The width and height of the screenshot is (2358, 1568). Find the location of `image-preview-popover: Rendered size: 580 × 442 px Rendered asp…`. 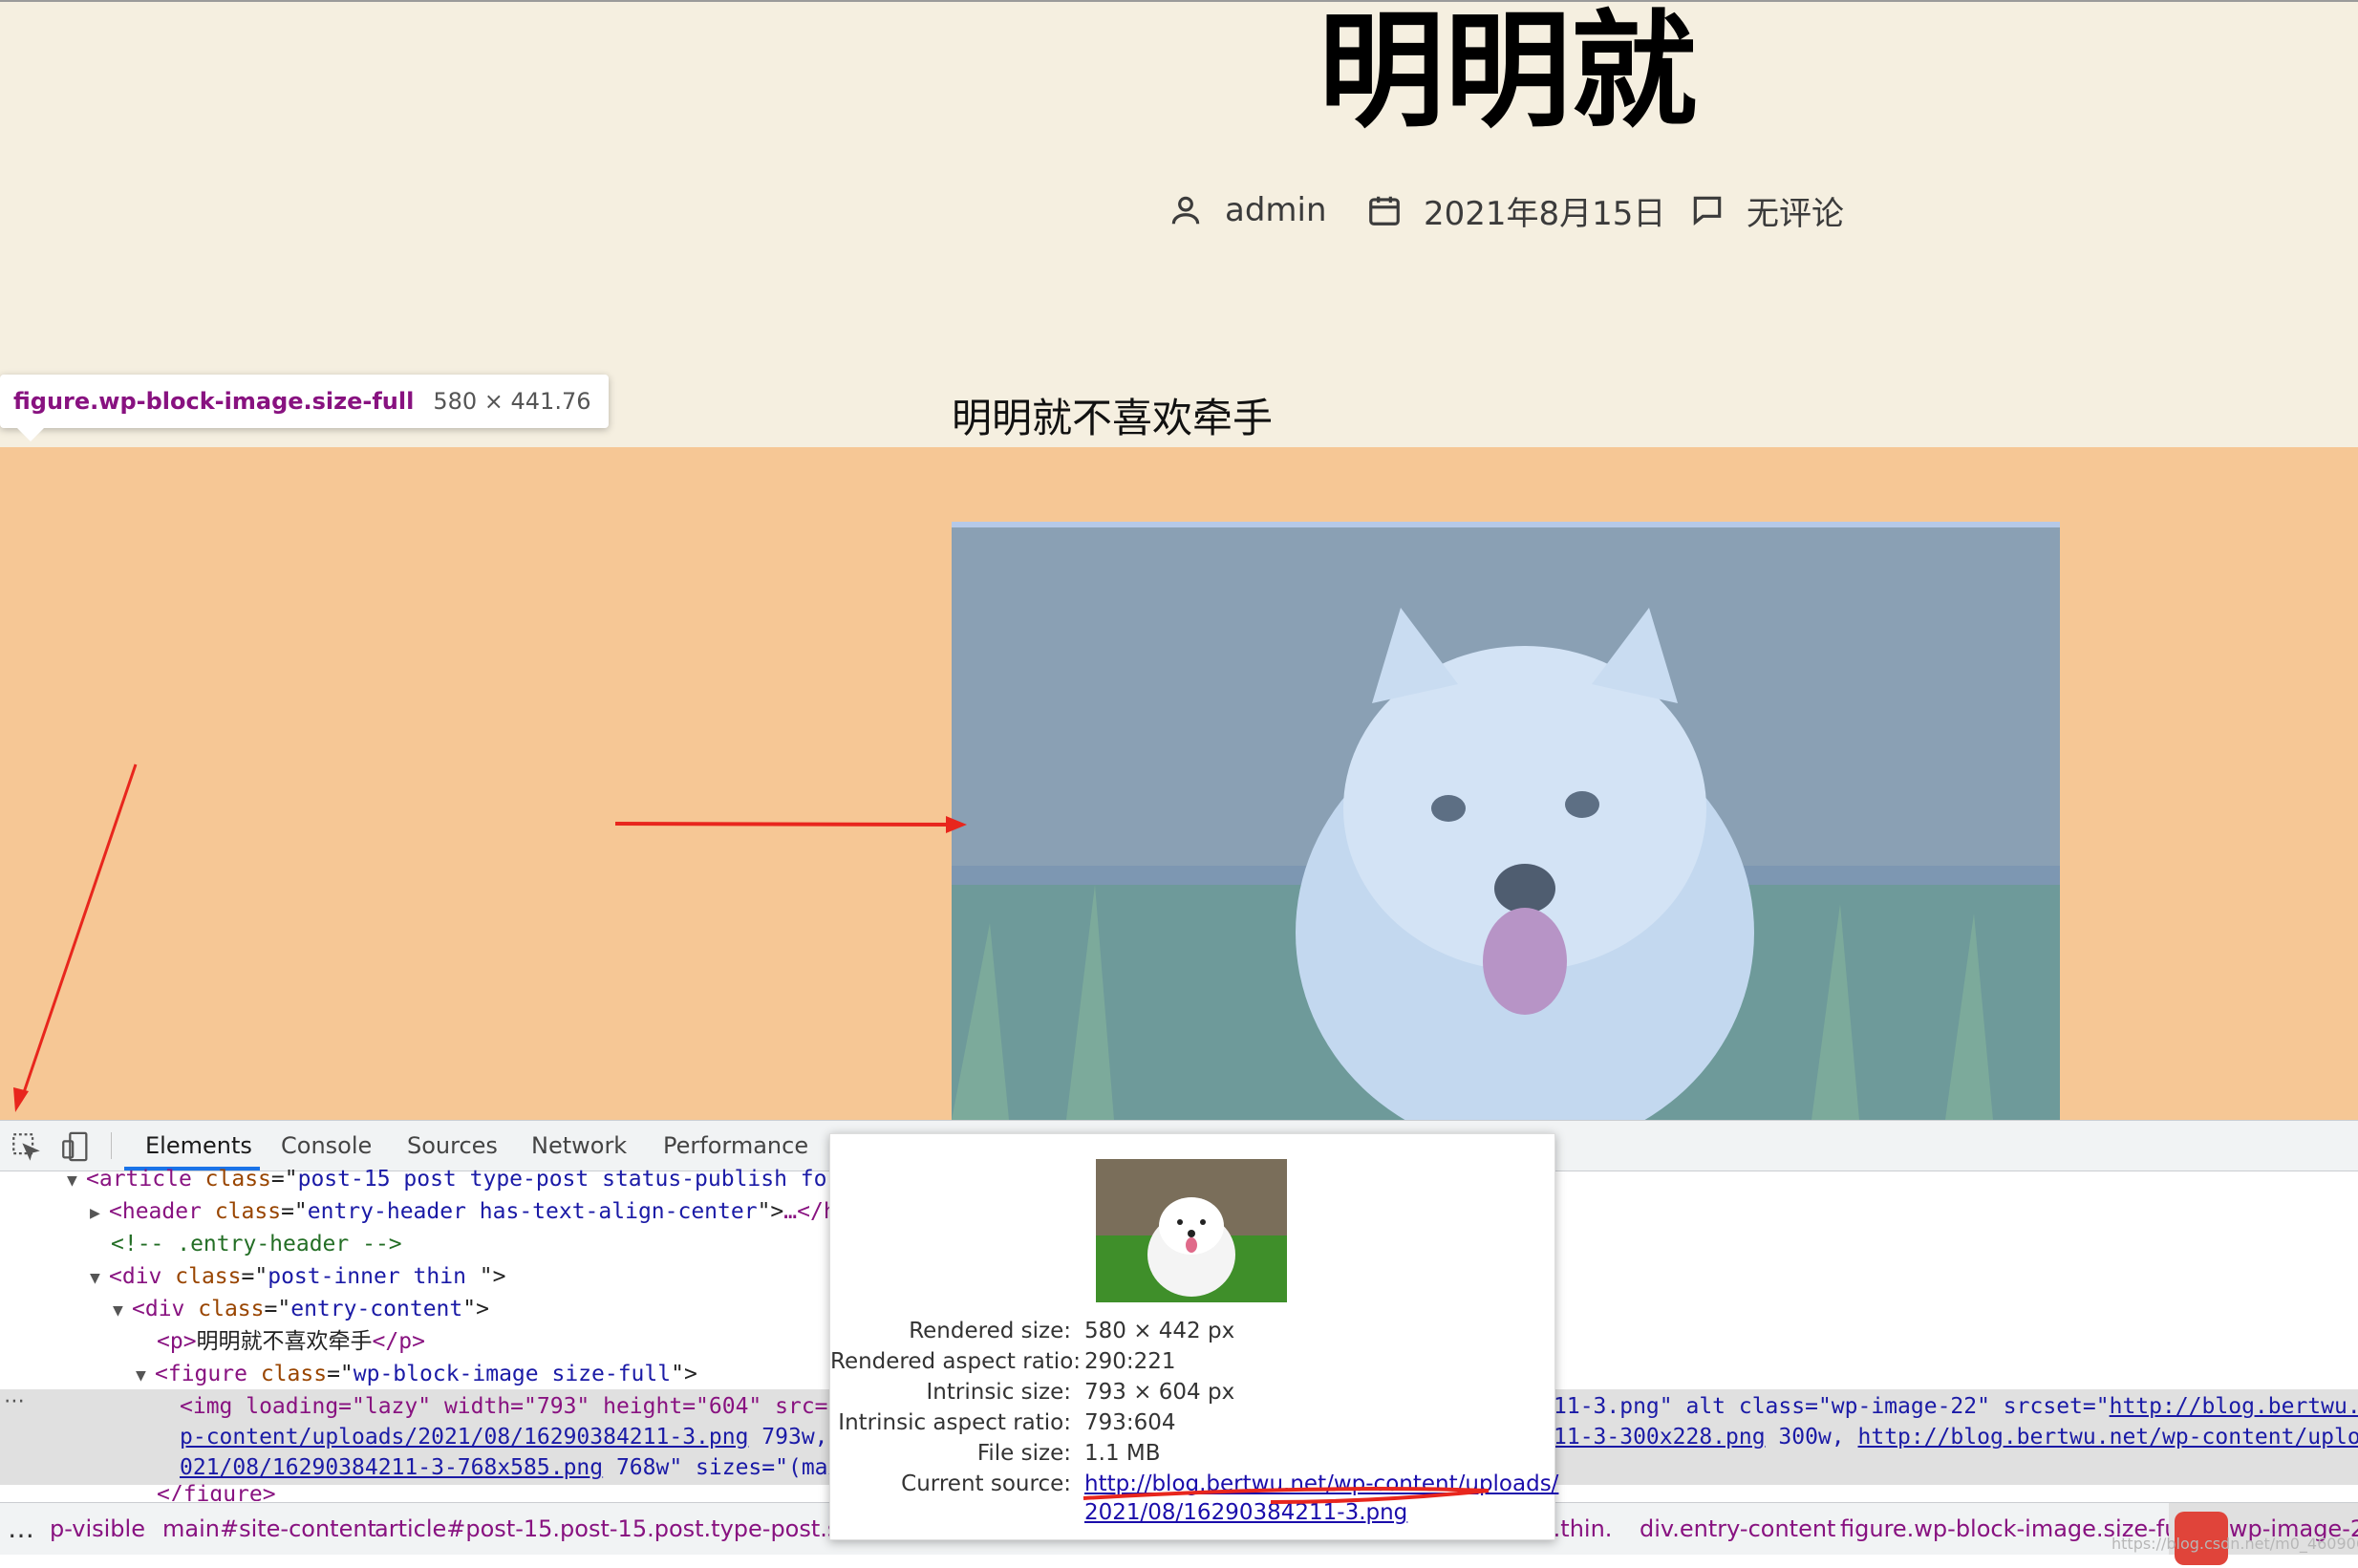

image-preview-popover: Rendered size: 580 × 442 px Rendered asp… is located at coordinates (1193, 1337).